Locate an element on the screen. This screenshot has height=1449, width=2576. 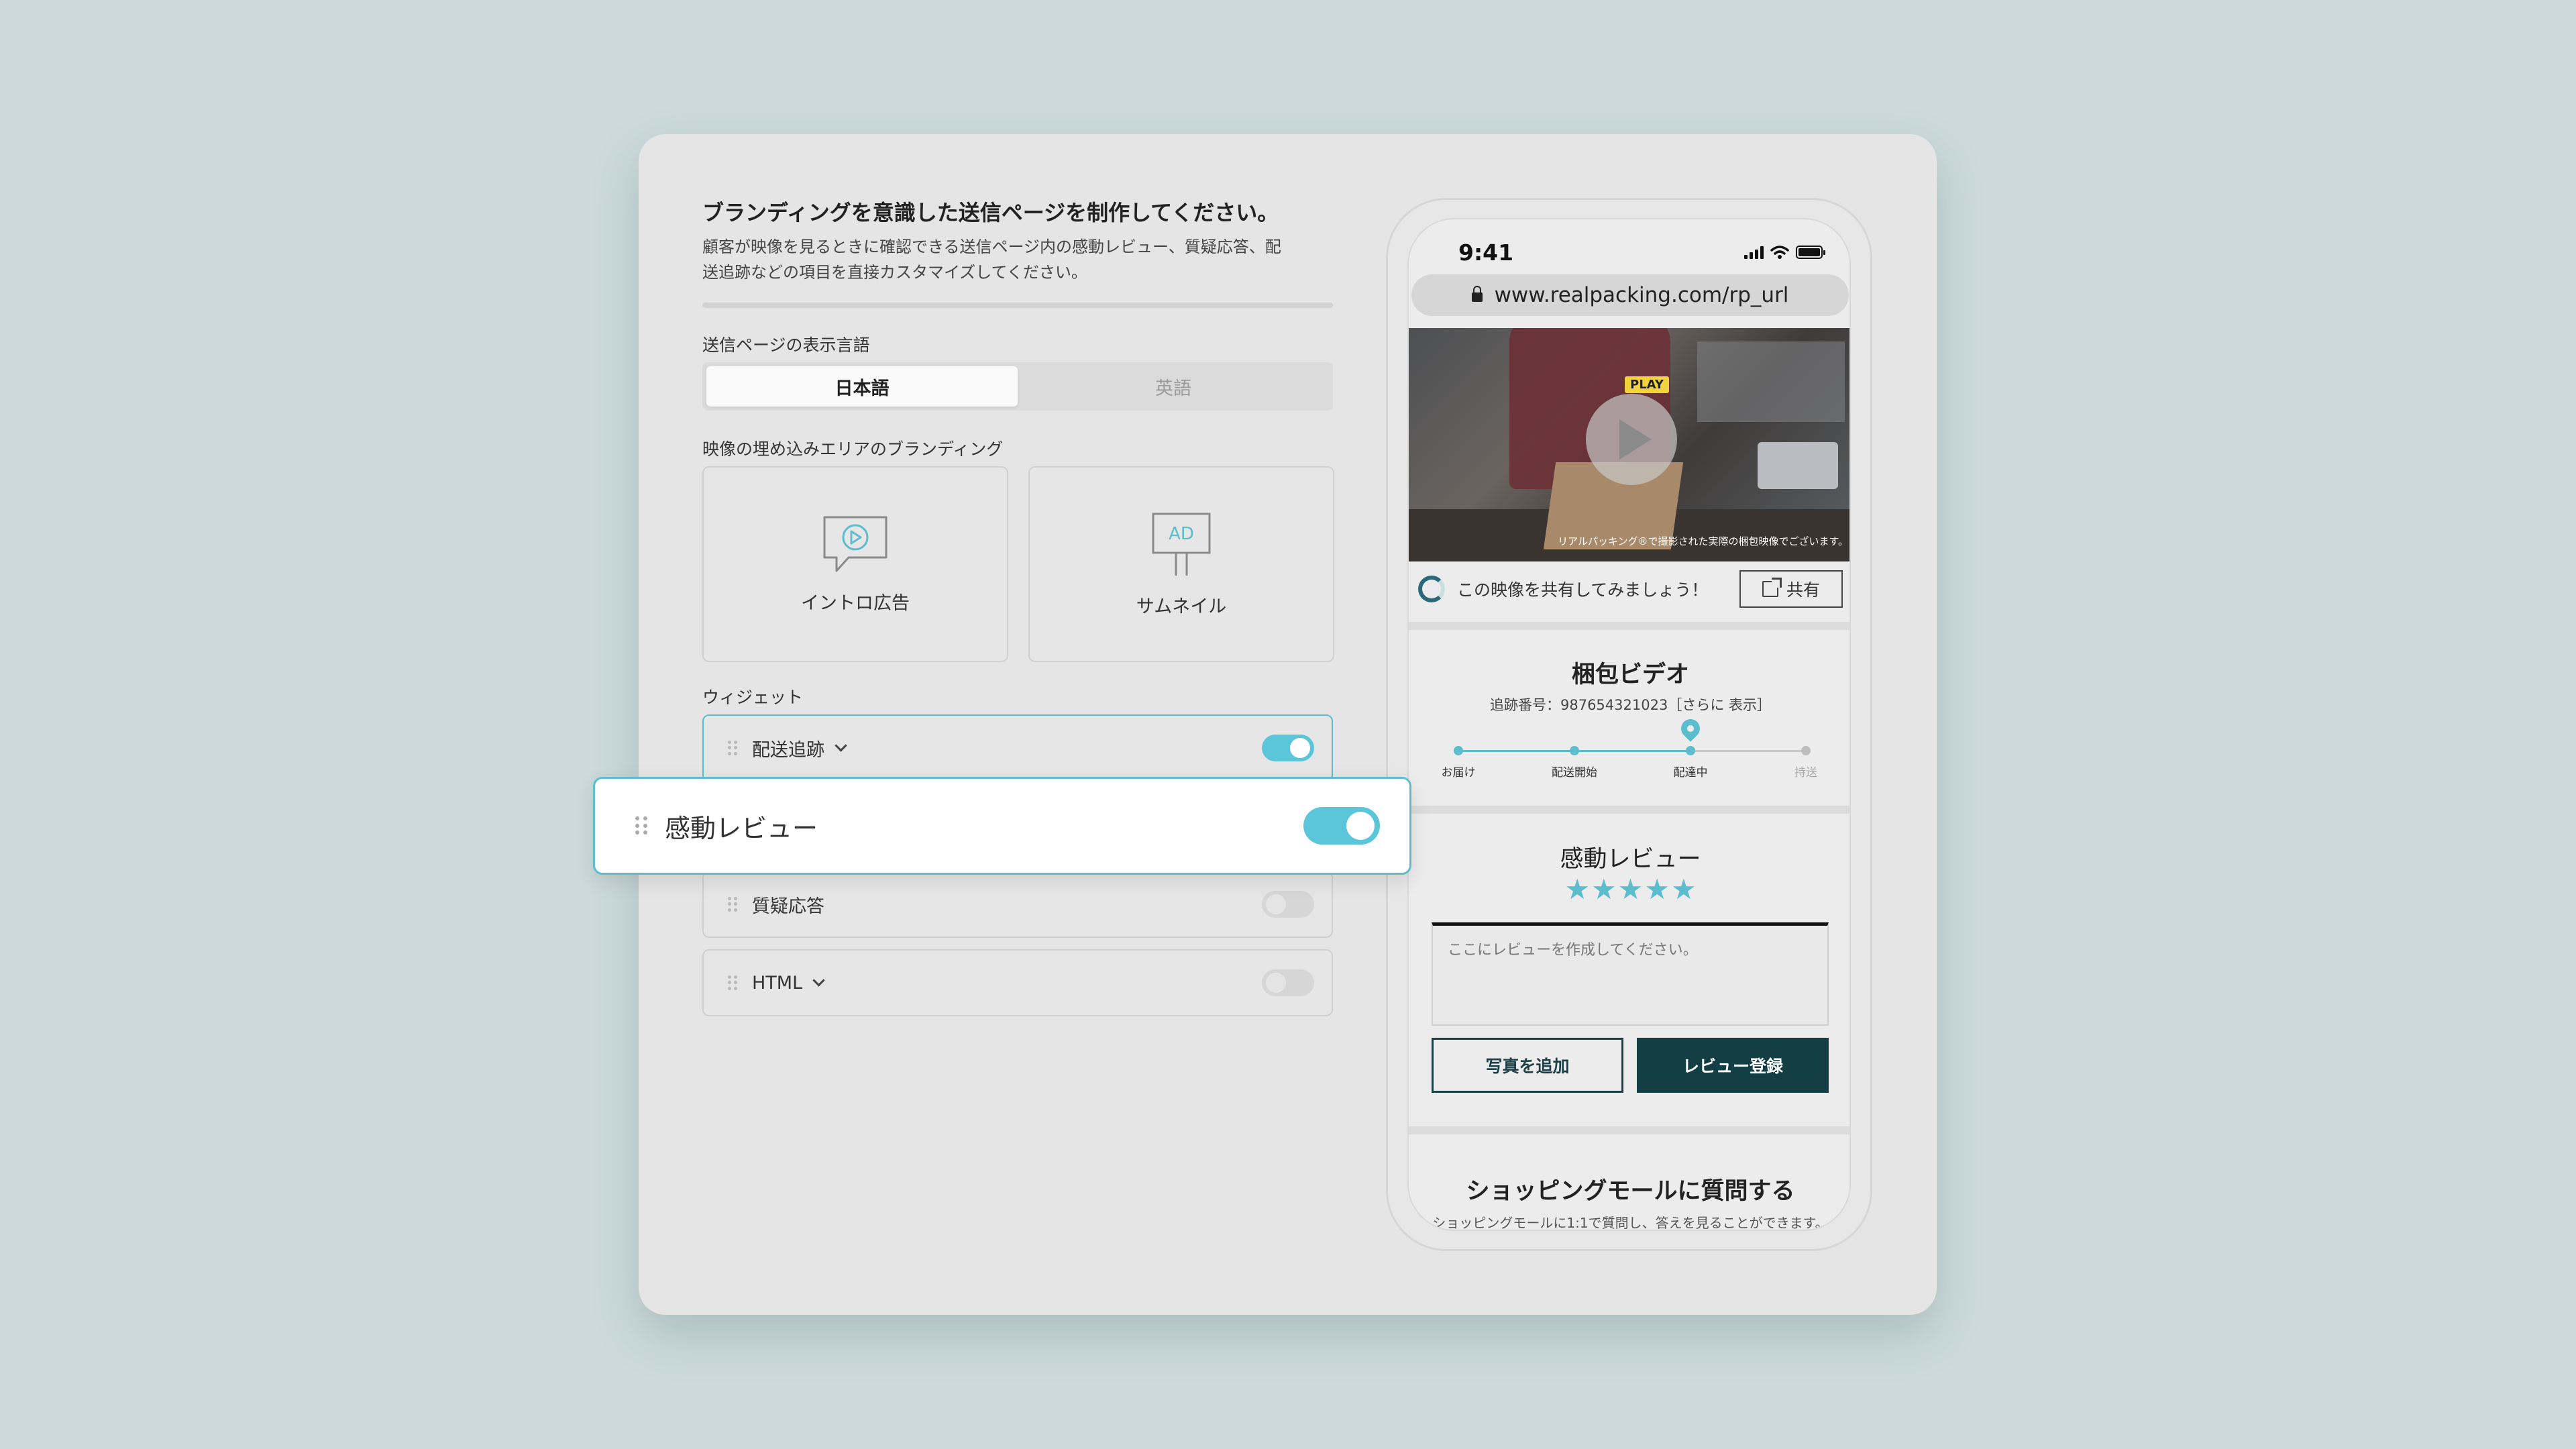
tracking-step-label: 持送 is located at coordinates (1805, 773).